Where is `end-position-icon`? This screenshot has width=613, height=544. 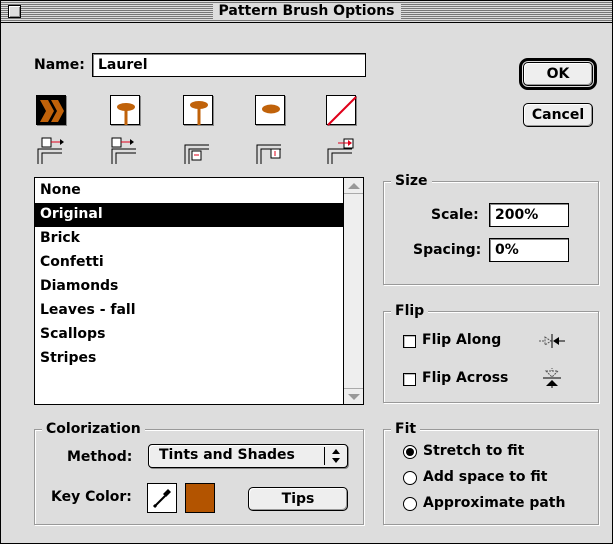 end-position-icon is located at coordinates (340, 151).